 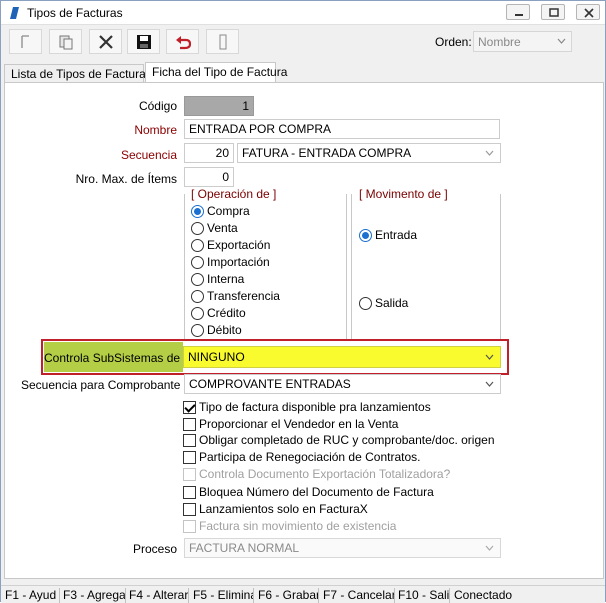 I want to click on undo-icon, so click(x=183, y=43).